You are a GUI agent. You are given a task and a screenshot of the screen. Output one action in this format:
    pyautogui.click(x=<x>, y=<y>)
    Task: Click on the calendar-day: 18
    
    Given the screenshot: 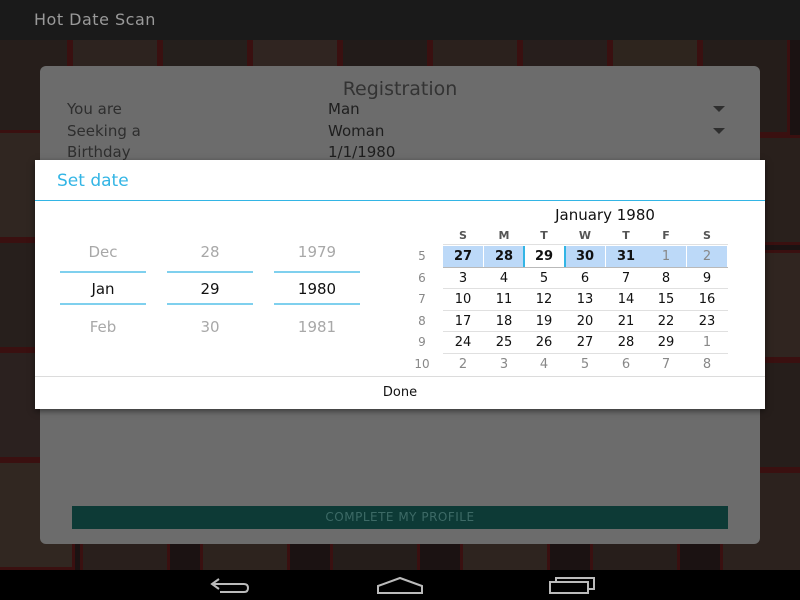 What is the action you would take?
    pyautogui.click(x=504, y=321)
    